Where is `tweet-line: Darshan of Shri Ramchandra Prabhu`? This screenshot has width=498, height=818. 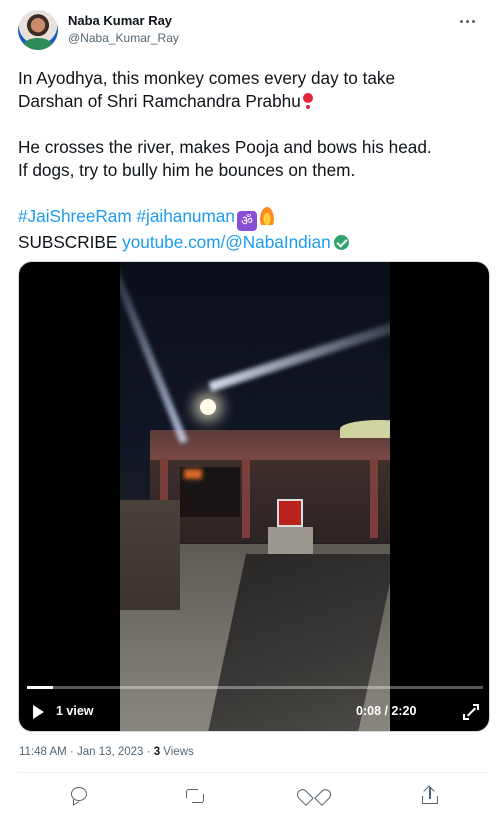 tweet-line: Darshan of Shri Ramchandra Prabhu is located at coordinates (159, 101).